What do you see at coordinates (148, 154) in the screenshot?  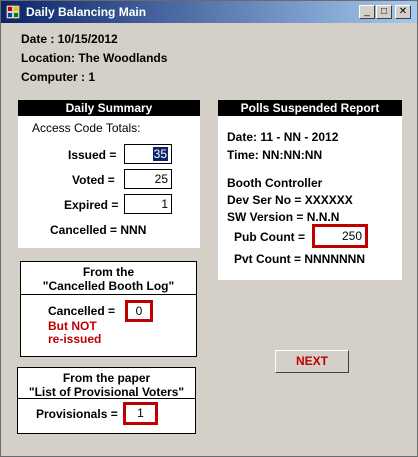 I see `issued-input: 35` at bounding box center [148, 154].